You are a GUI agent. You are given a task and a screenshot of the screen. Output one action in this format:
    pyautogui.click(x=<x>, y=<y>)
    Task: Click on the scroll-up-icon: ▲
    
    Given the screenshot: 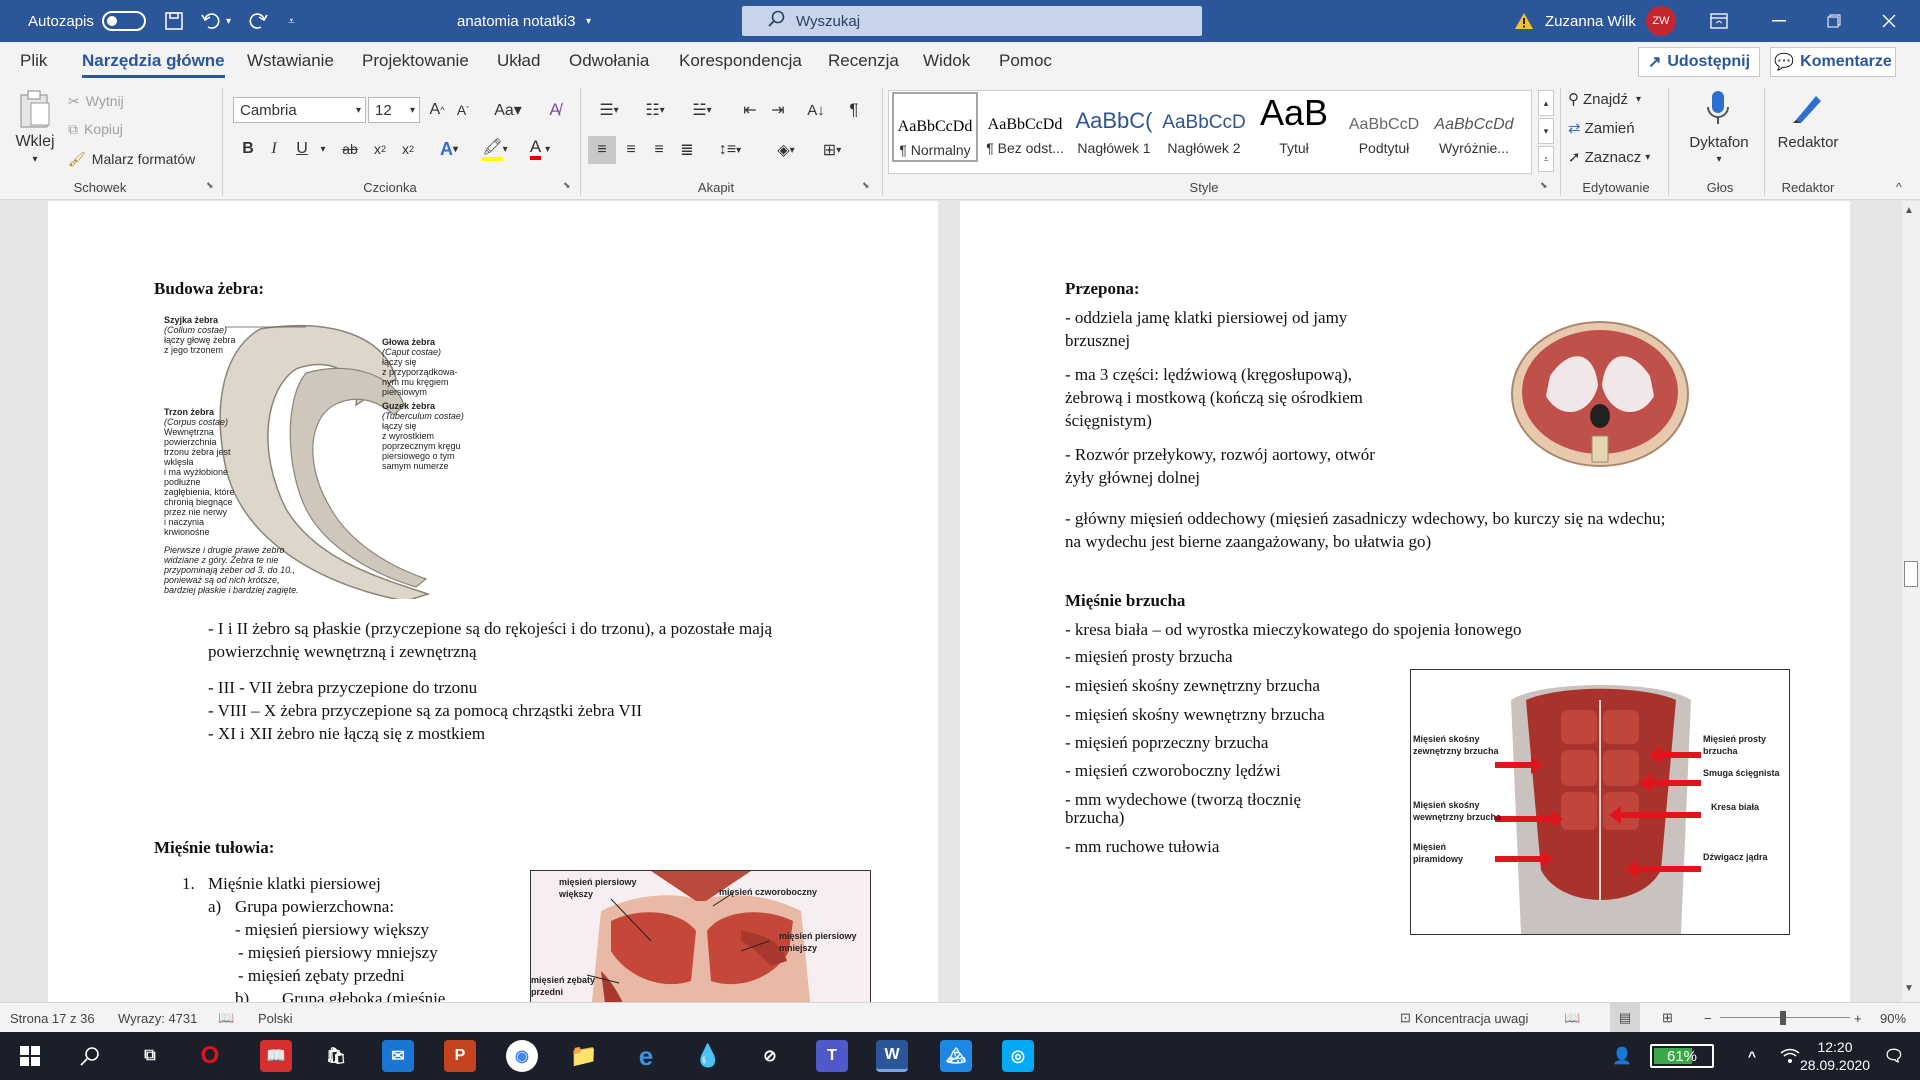 What is the action you would take?
    pyautogui.click(x=1909, y=210)
    